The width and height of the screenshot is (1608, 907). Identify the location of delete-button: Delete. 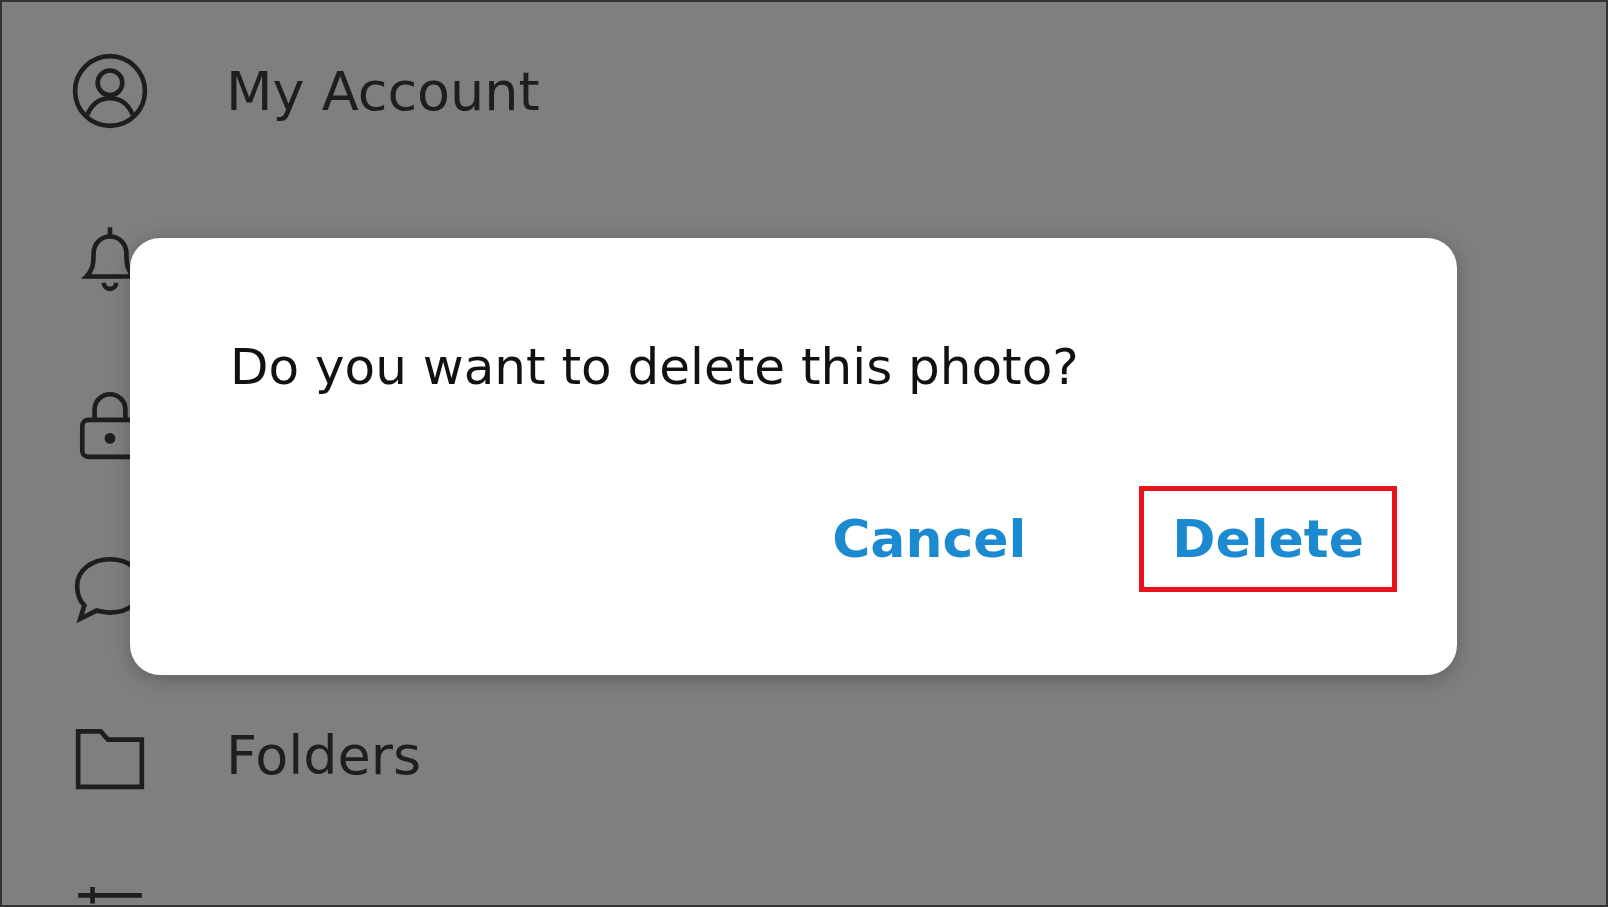
(1268, 539).